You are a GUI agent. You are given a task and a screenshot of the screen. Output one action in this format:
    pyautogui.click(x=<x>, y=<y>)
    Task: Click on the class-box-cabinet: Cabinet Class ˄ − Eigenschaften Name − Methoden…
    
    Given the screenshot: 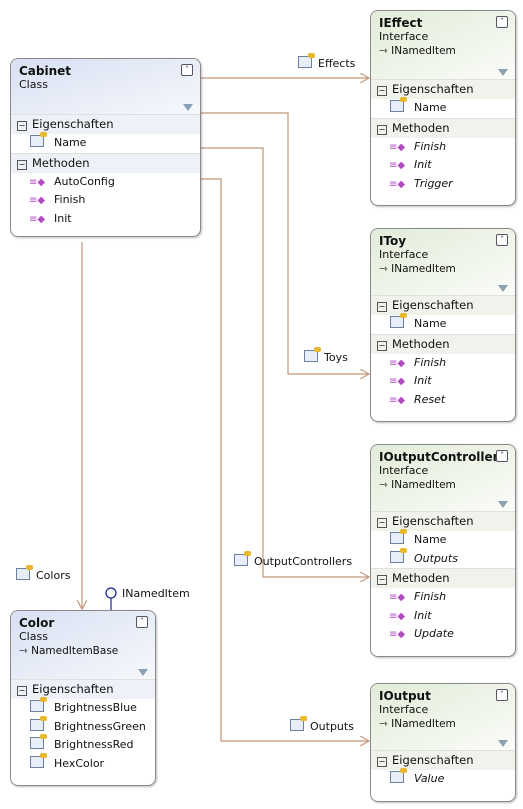 What is the action you would take?
    pyautogui.click(x=105, y=147)
    